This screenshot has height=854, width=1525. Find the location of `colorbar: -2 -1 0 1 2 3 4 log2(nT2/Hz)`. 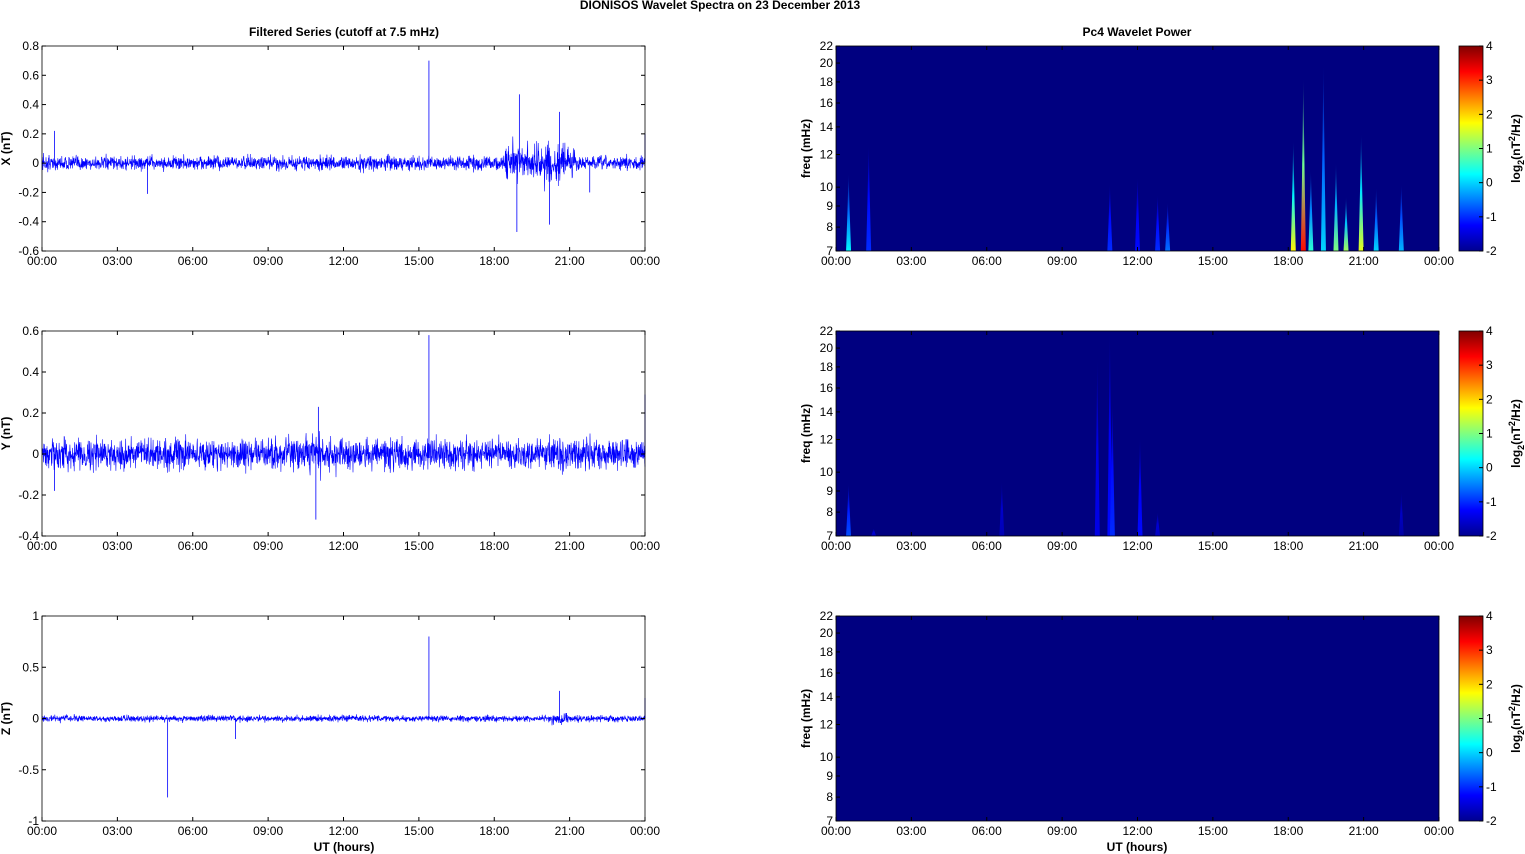

colorbar: -2 -1 0 1 2 3 4 log2(nT2/Hz) is located at coordinates (1491, 148).